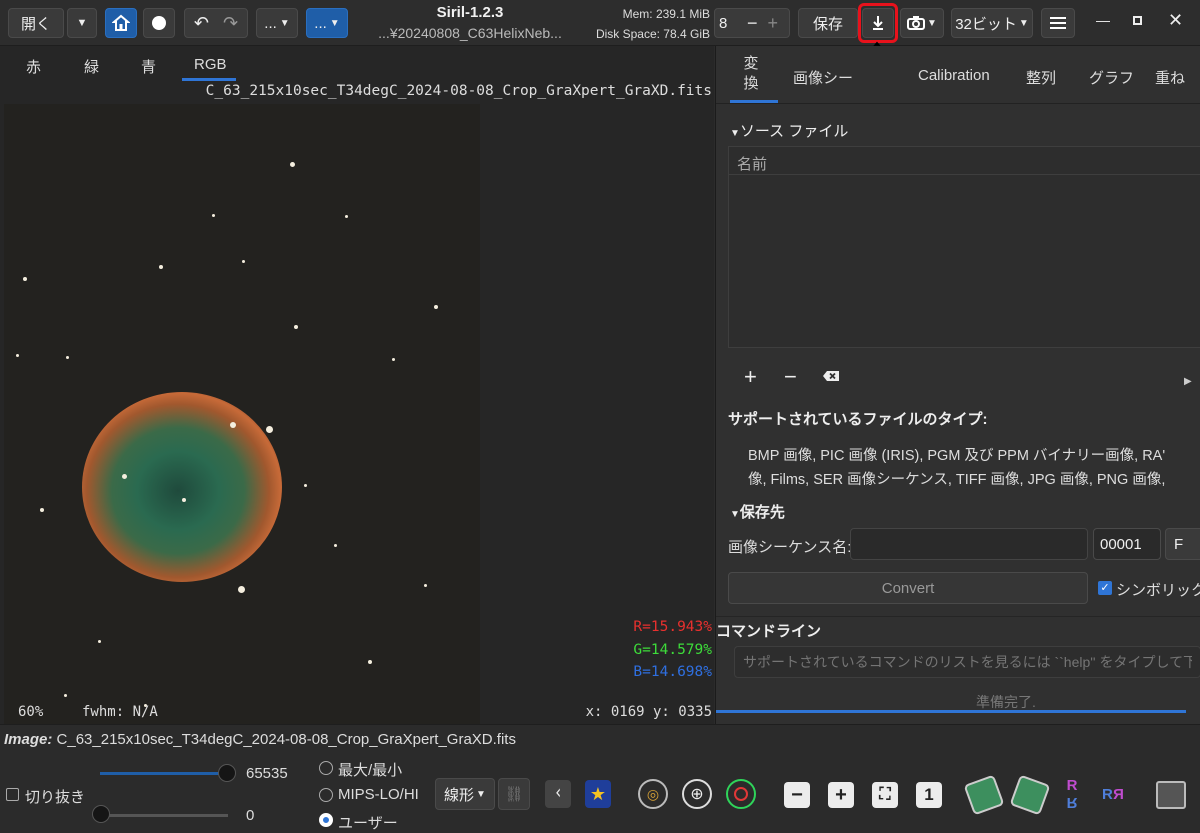 The width and height of the screenshot is (1200, 833). I want to click on image-stack-icon, so click(1171, 795).